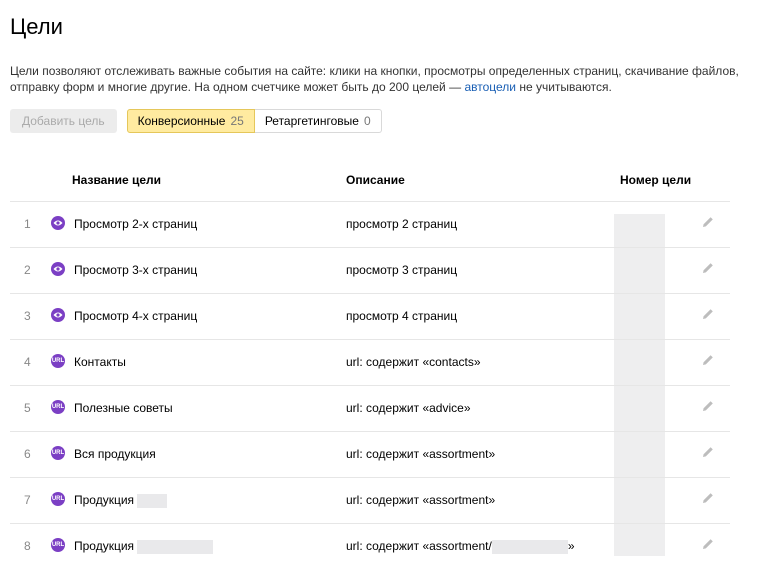 This screenshot has width=763, height=574. Describe the element at coordinates (27, 408) in the screenshot. I see `row-index: 5` at that location.